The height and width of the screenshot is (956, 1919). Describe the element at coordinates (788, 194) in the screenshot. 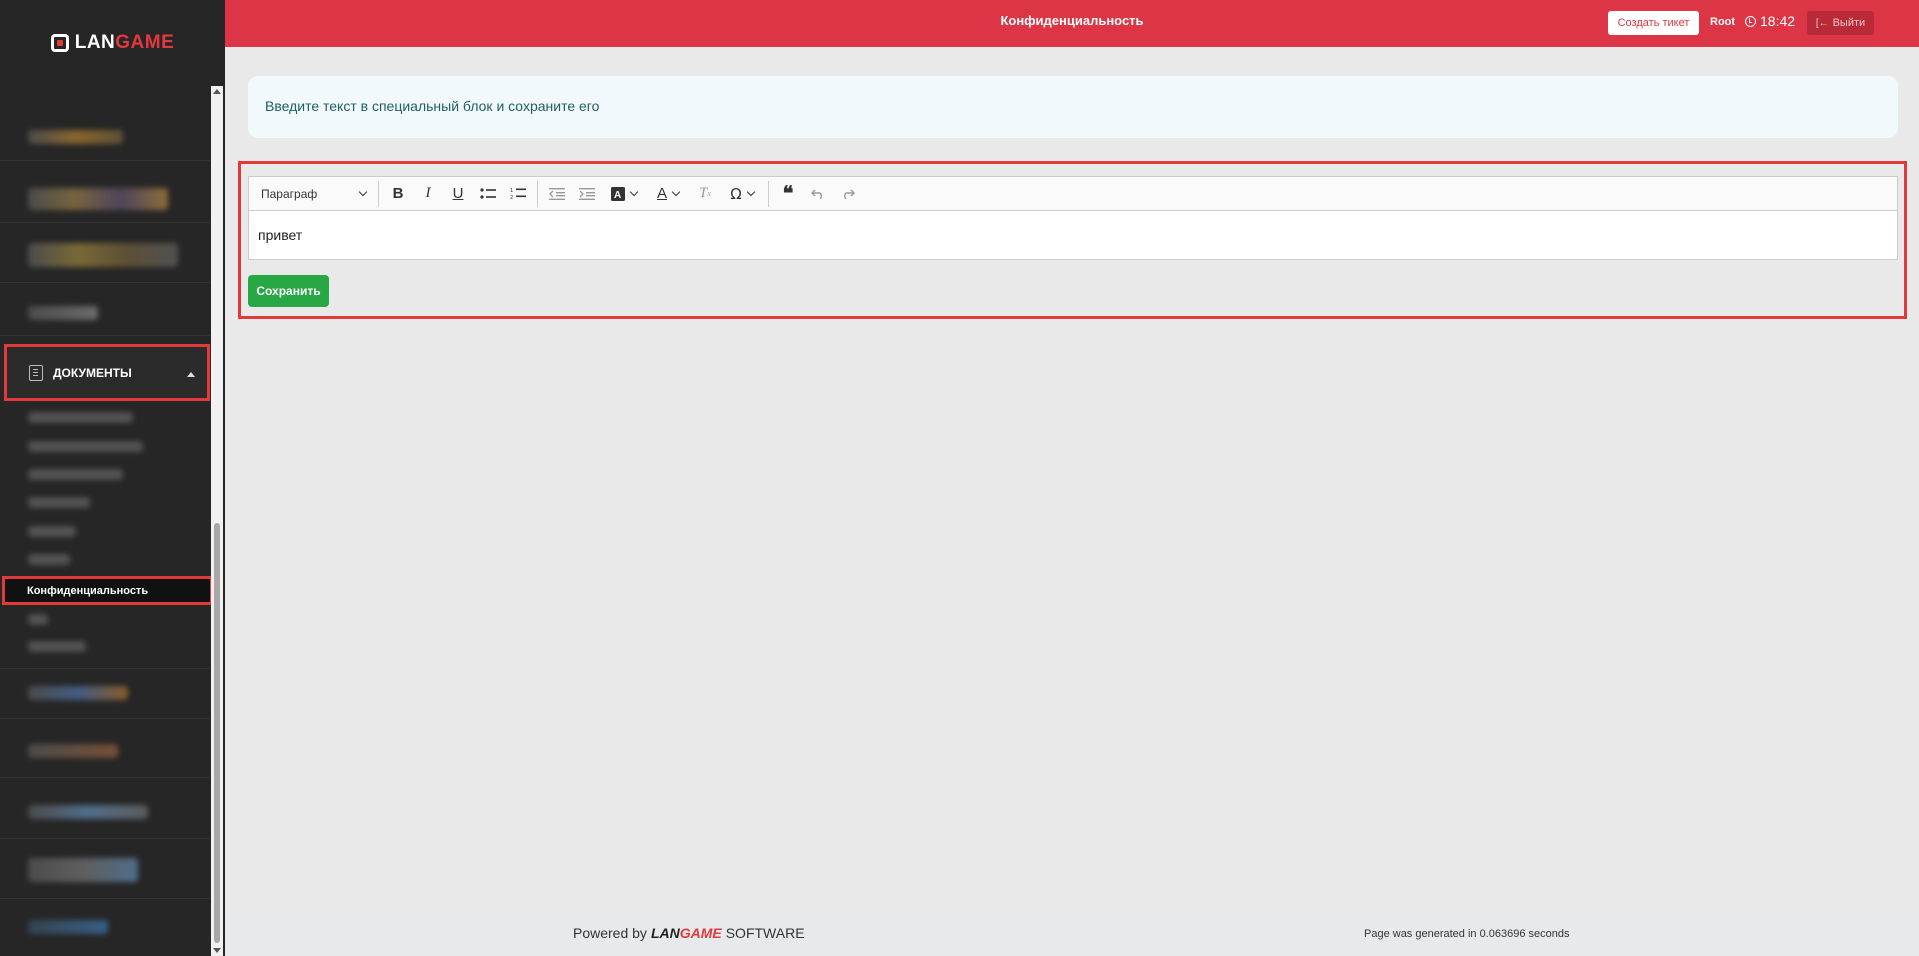

I see `blockquote-icon: ❝` at that location.